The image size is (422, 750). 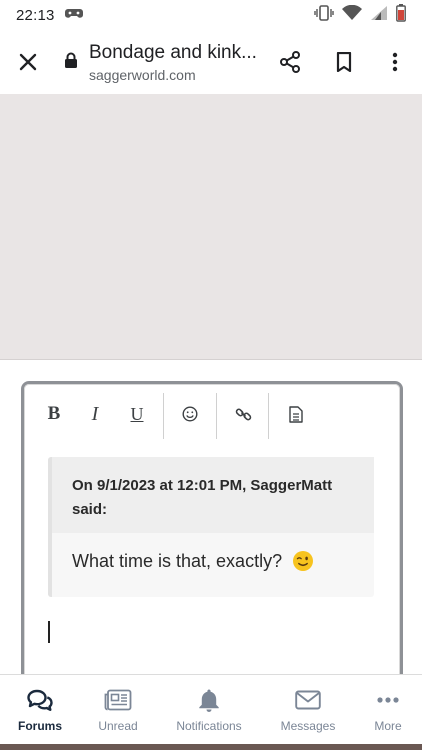 What do you see at coordinates (308, 700) in the screenshot?
I see `envelope-icon` at bounding box center [308, 700].